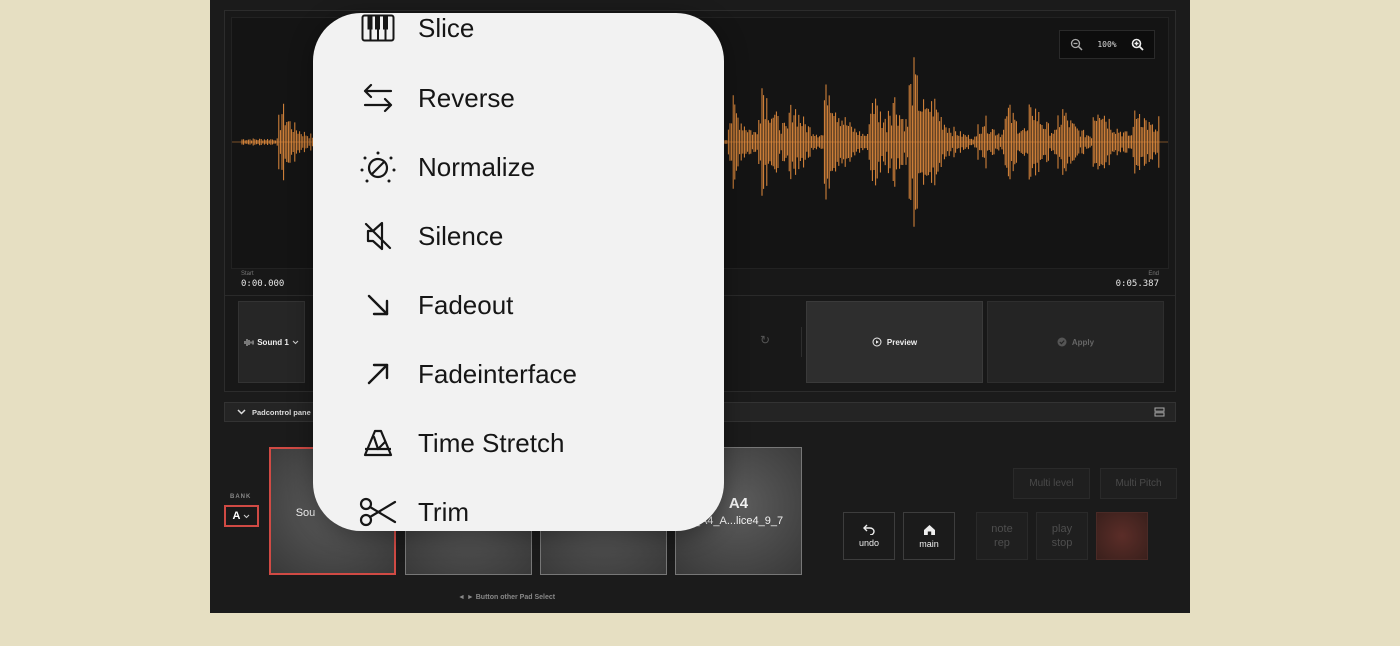  I want to click on multi-pitch-button: Multi Pitch, so click(1138, 483).